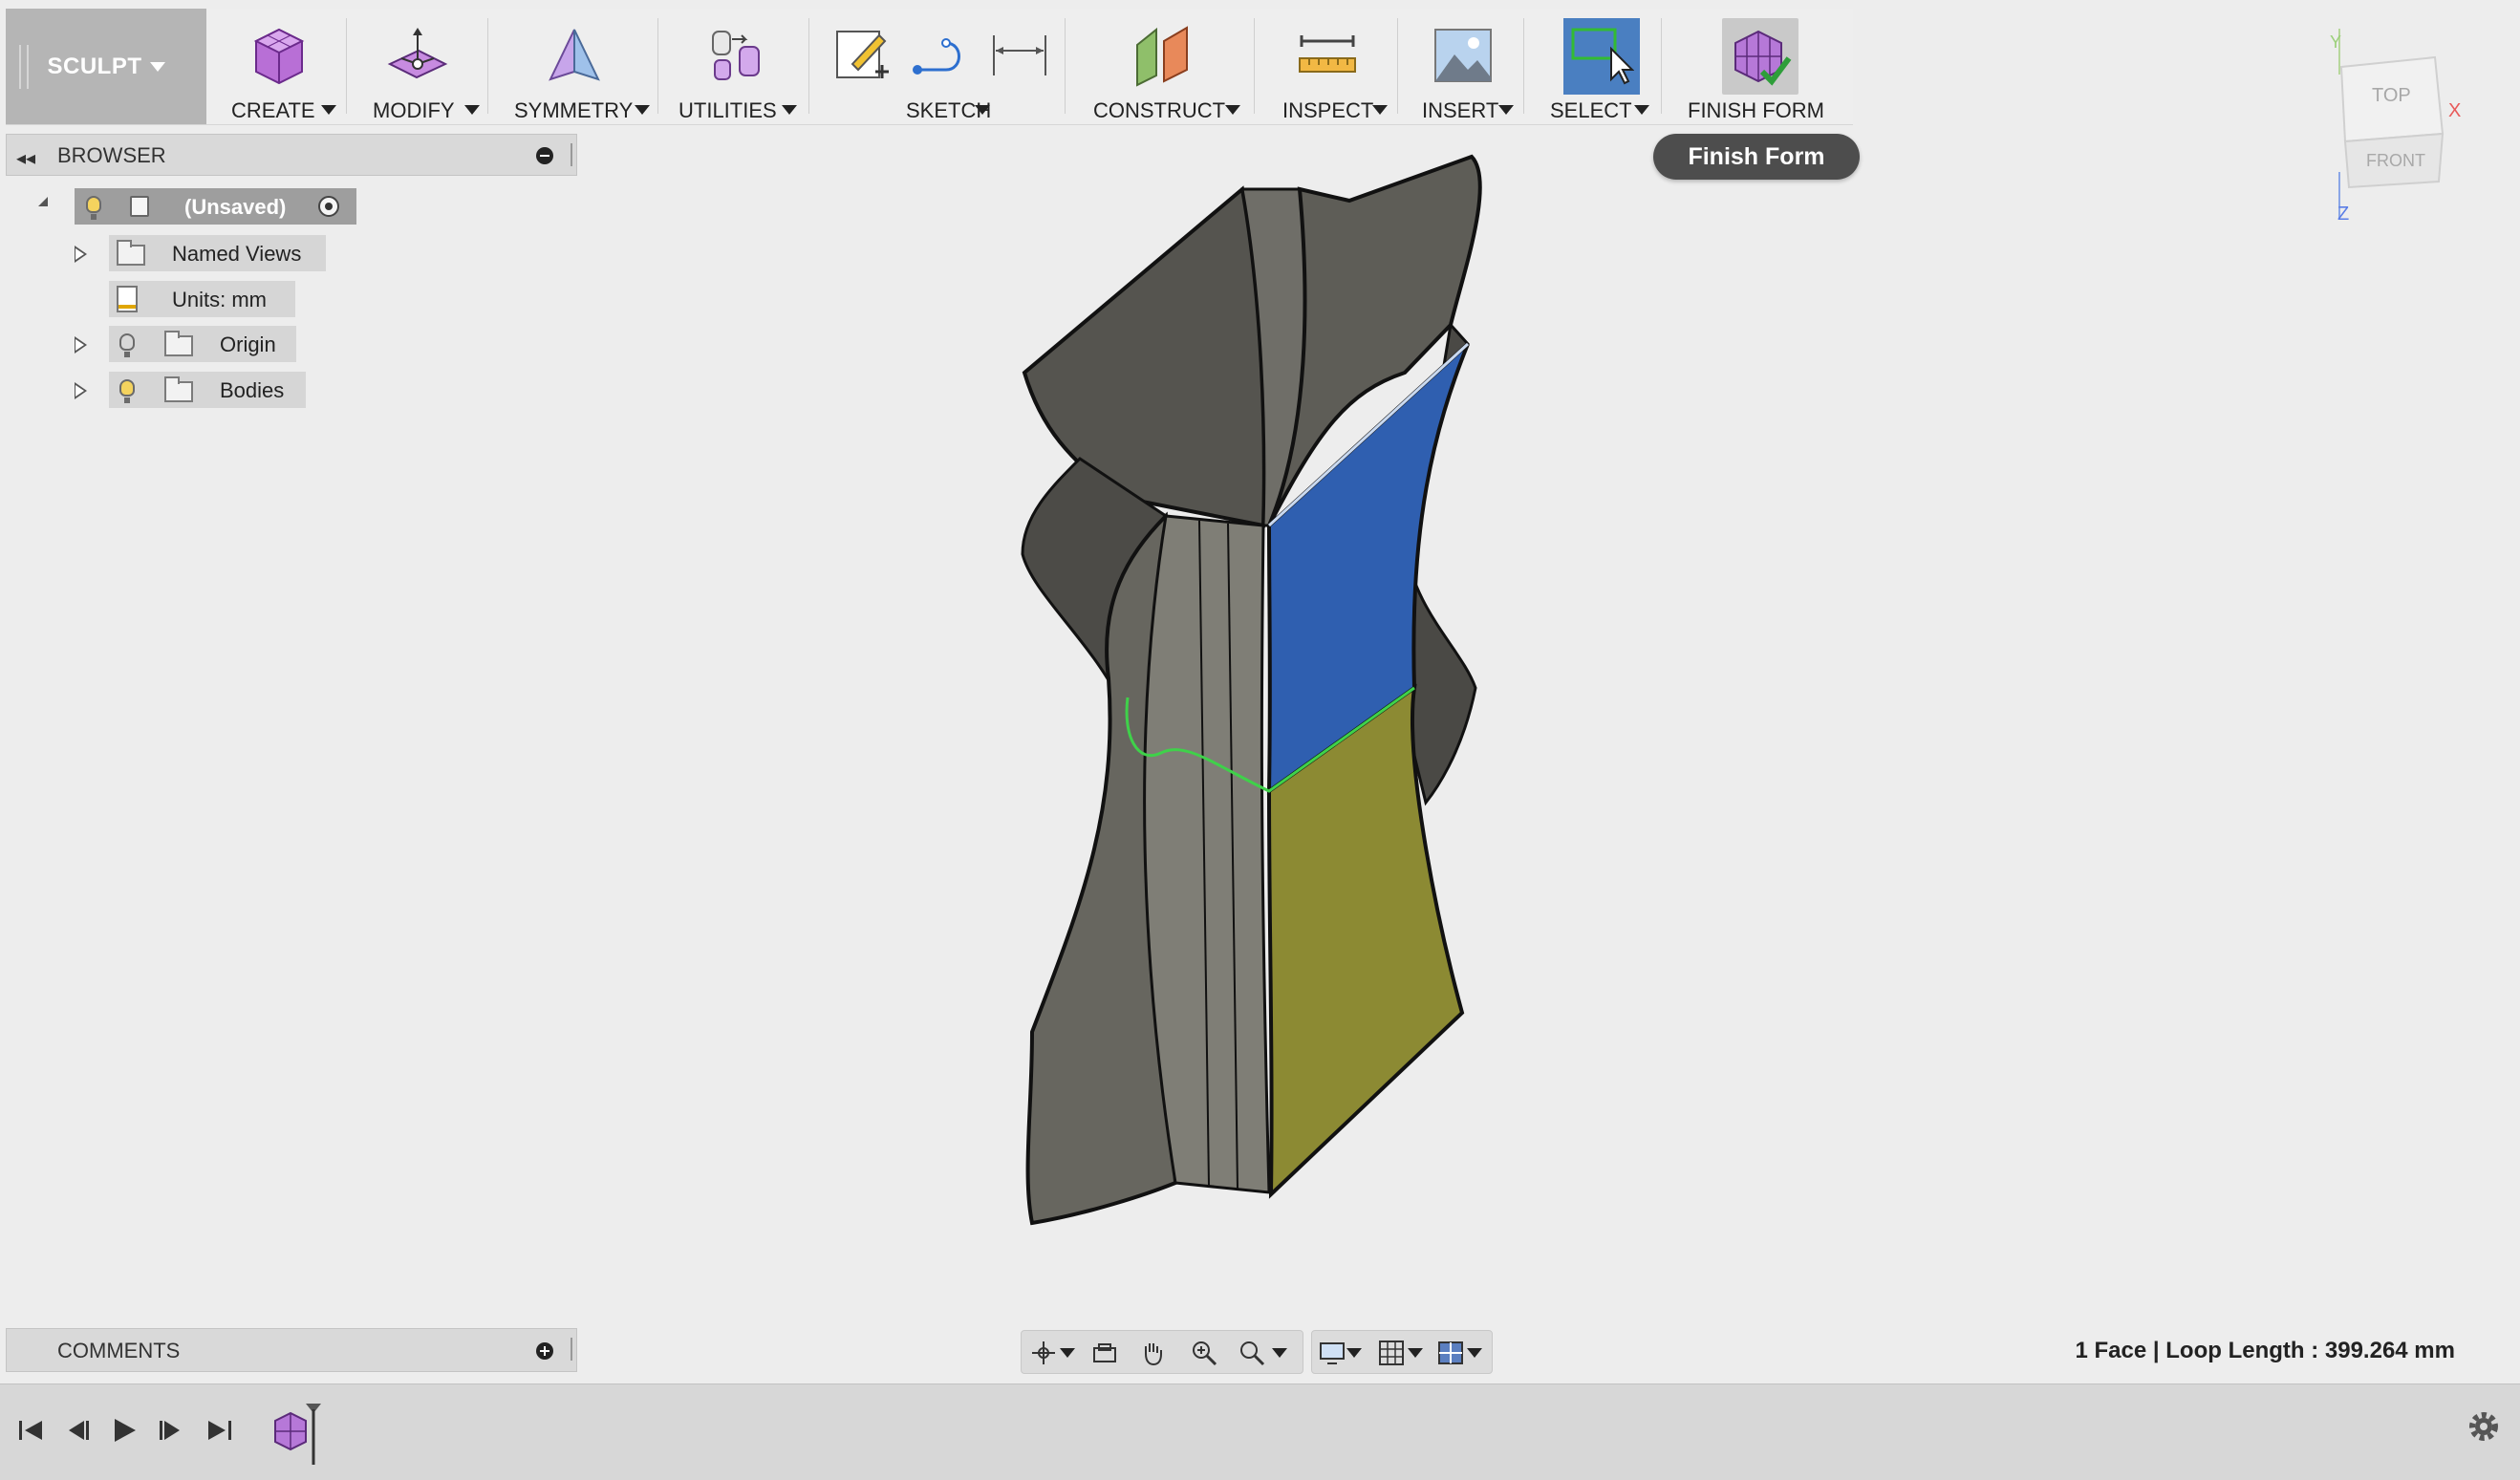 The image size is (2520, 1480). What do you see at coordinates (2484, 1426) in the screenshot?
I see `gear-icon` at bounding box center [2484, 1426].